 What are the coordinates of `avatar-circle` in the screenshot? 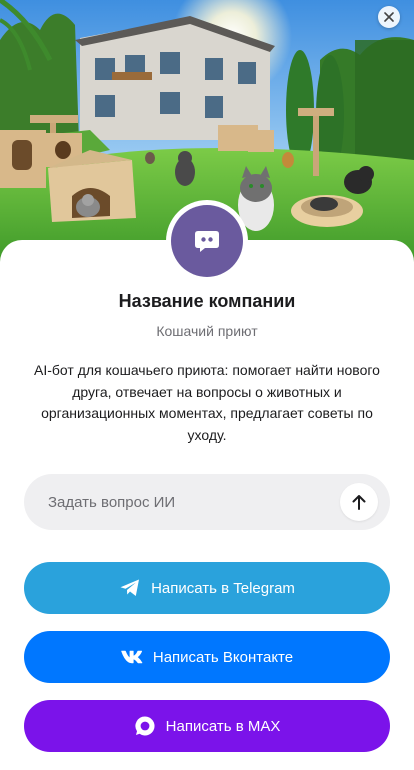 It's located at (207, 241).